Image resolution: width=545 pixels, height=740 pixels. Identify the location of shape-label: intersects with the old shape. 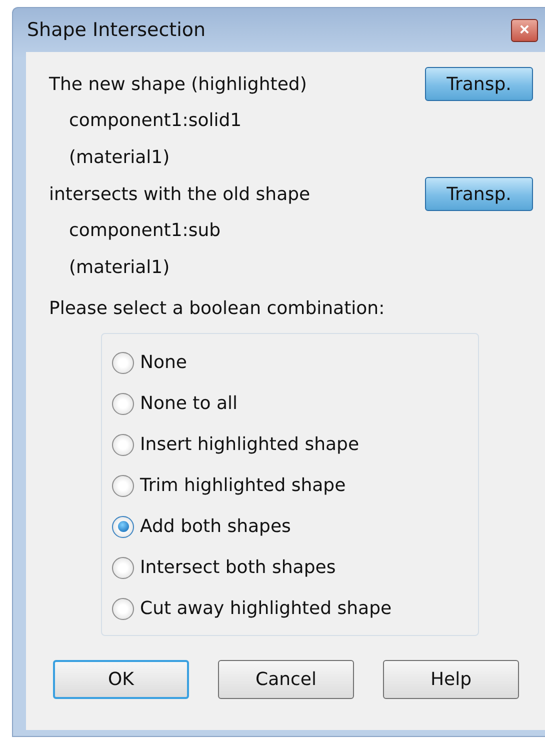
(179, 194).